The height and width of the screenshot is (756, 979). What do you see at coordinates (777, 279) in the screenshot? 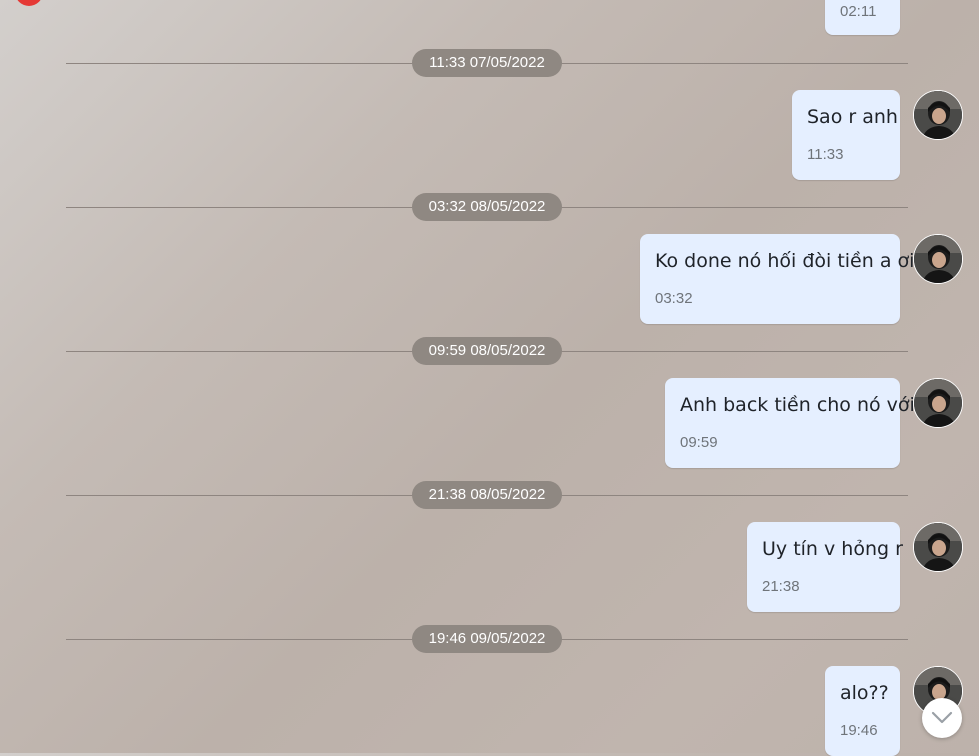
I see `message-bubble: Ko done nó hối đòi tiền a ơi 03:32` at bounding box center [777, 279].